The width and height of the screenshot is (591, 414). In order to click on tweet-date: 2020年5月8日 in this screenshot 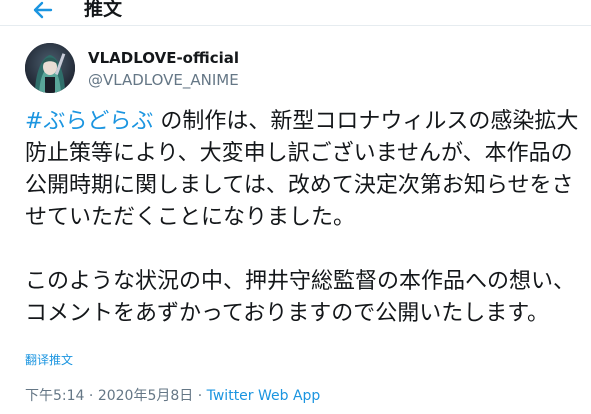, I will do `click(145, 396)`.